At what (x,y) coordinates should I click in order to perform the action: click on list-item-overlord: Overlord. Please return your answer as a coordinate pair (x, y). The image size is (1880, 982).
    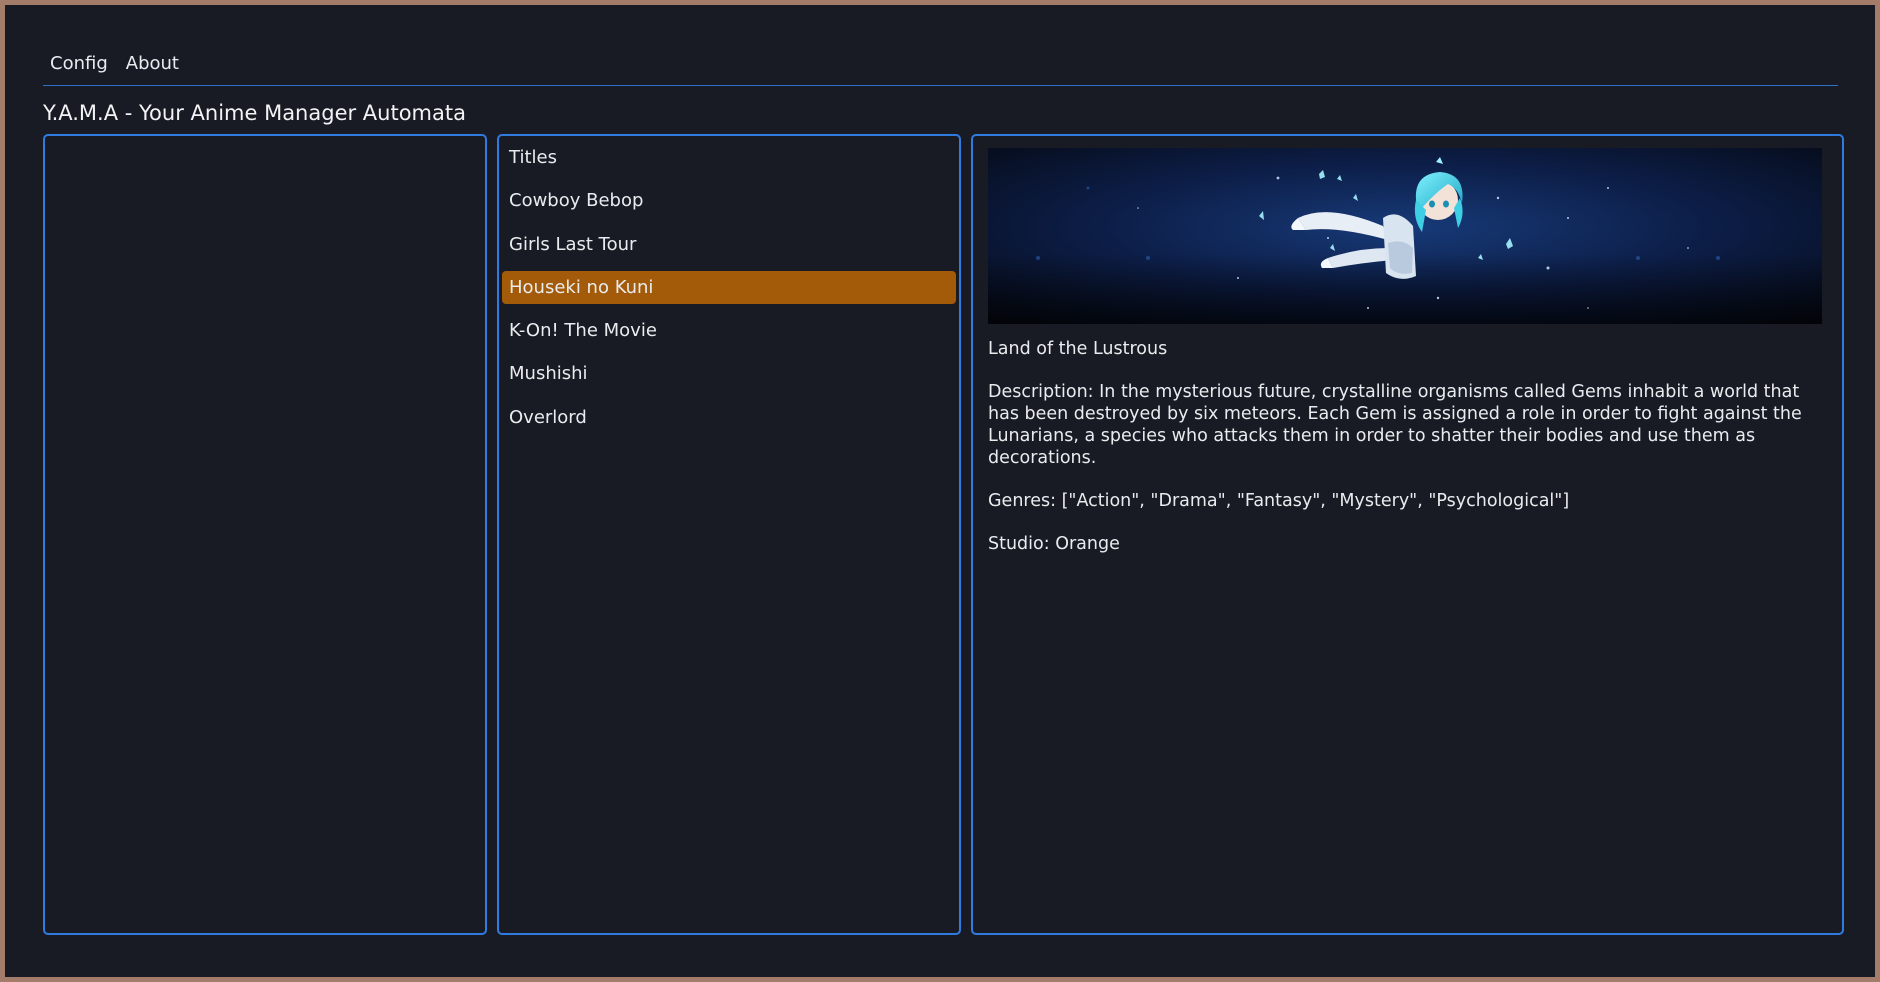
    Looking at the image, I should click on (729, 417).